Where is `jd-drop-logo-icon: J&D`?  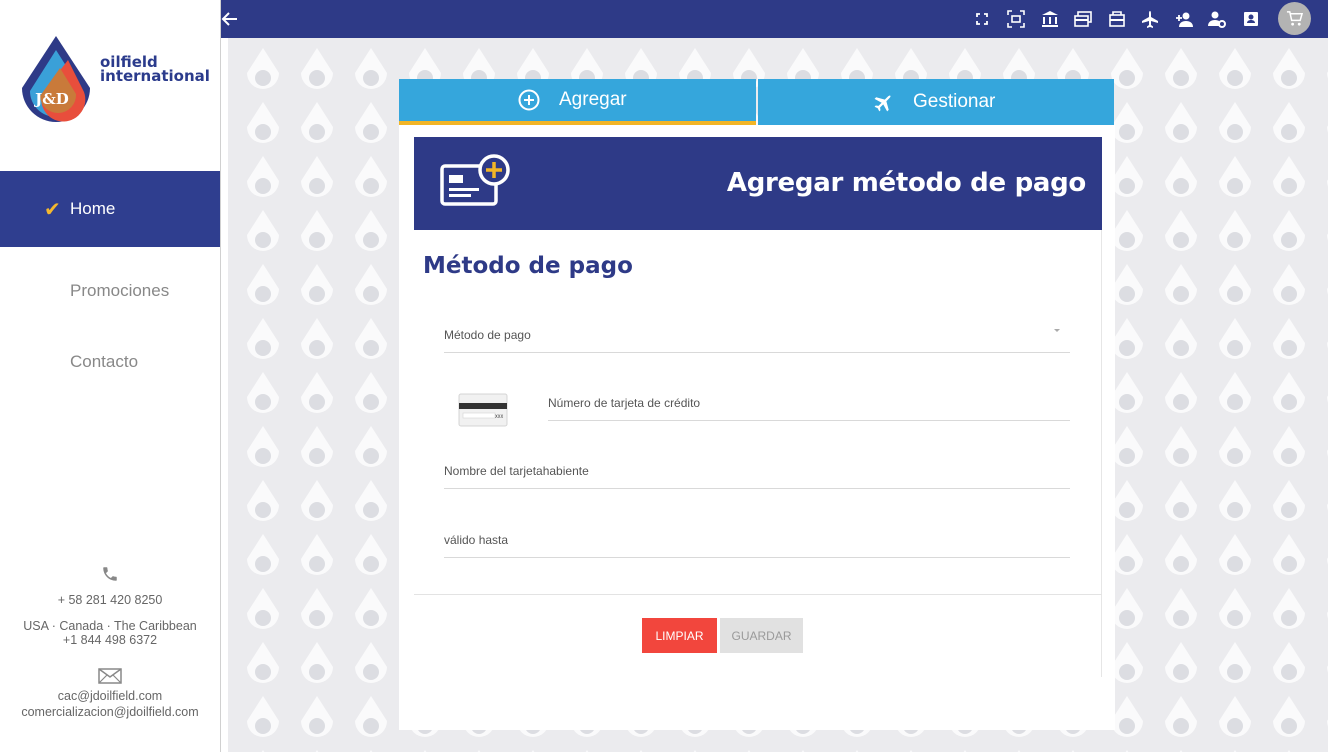
jd-drop-logo-icon: J&D is located at coordinates (56, 79).